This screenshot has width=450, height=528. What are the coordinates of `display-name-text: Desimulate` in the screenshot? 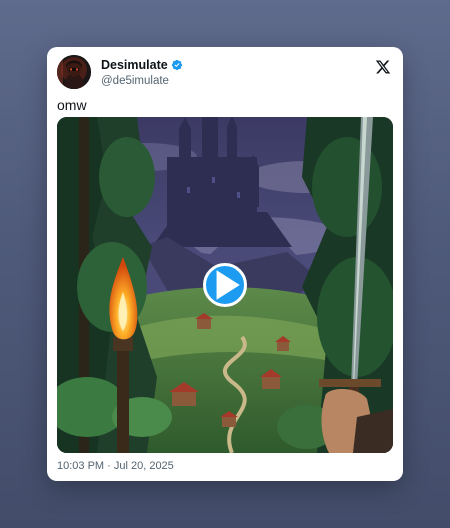 It's located at (134, 65).